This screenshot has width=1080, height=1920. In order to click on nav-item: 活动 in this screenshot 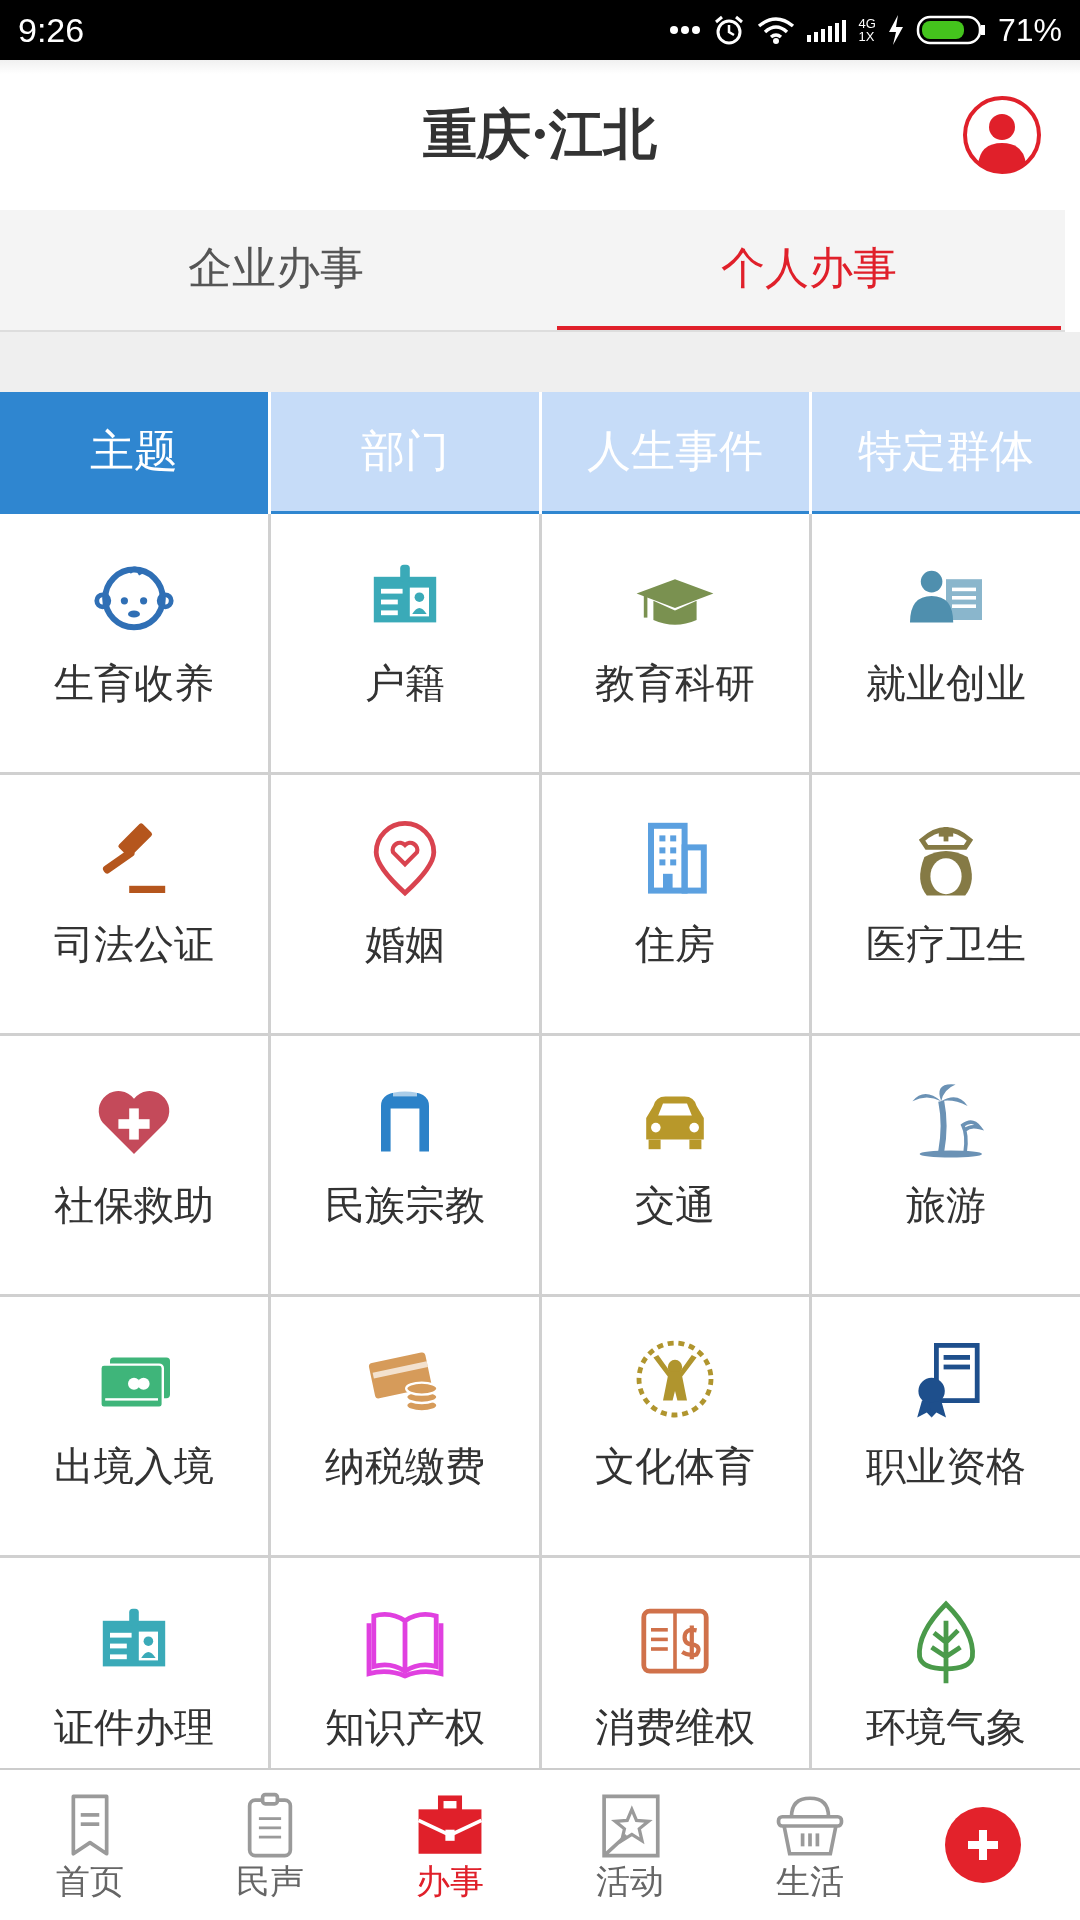, I will do `click(630, 1845)`.